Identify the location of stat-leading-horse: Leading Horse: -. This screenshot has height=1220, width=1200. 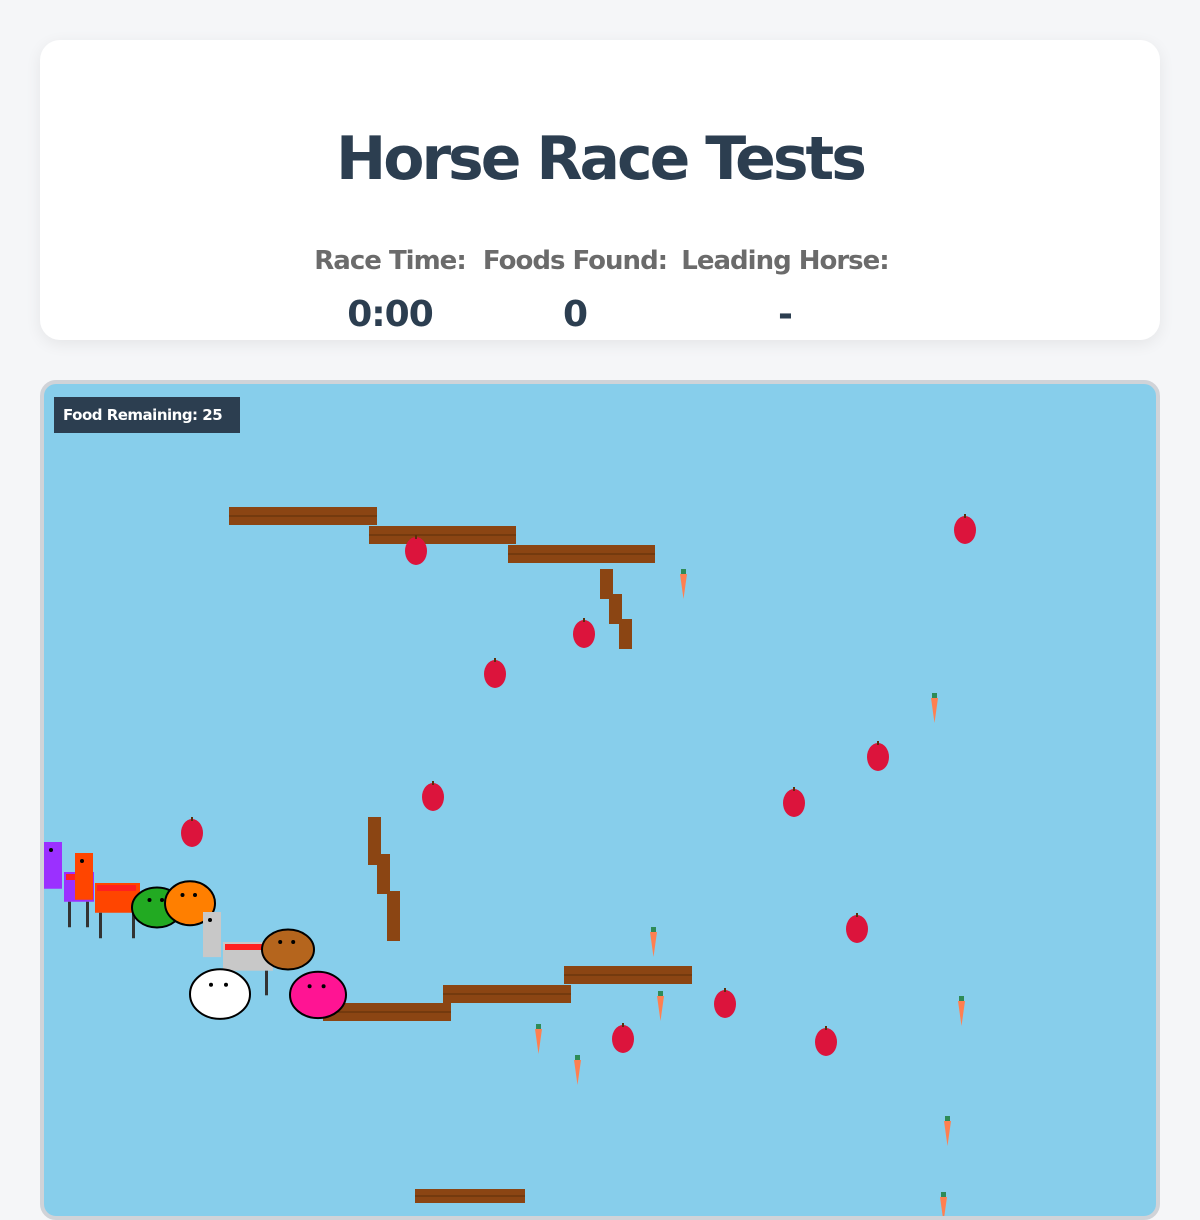
(785, 290).